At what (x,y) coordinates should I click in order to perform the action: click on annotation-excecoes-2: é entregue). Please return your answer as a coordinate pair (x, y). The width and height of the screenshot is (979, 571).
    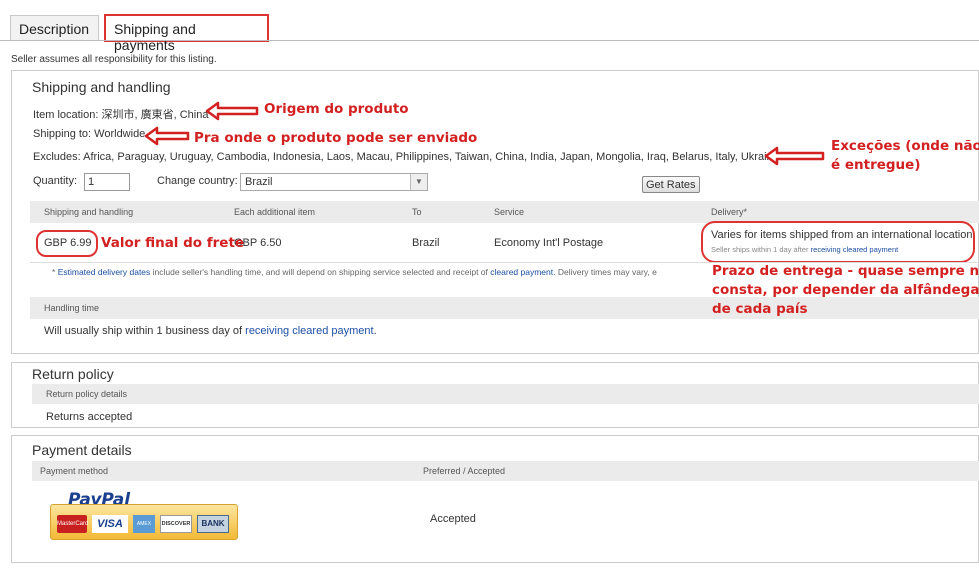
    Looking at the image, I should click on (876, 165).